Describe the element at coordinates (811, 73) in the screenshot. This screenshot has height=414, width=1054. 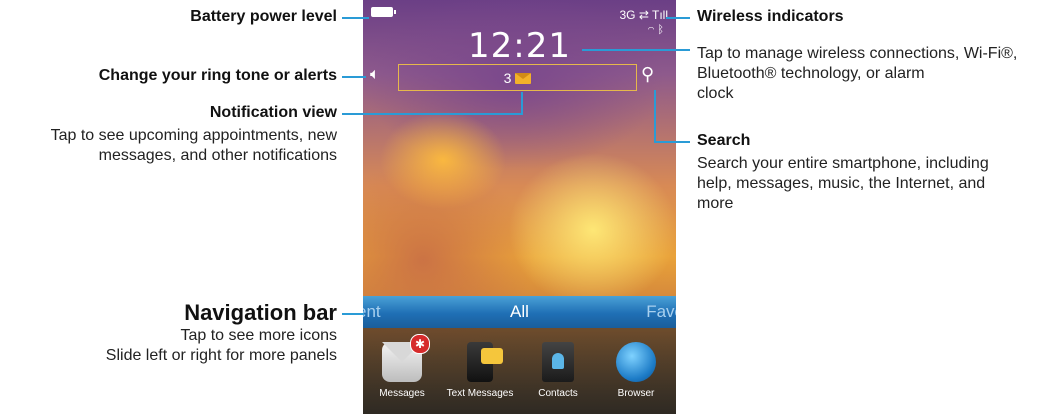
I see `desc-line: Bluetooth® technology, or alarm` at that location.